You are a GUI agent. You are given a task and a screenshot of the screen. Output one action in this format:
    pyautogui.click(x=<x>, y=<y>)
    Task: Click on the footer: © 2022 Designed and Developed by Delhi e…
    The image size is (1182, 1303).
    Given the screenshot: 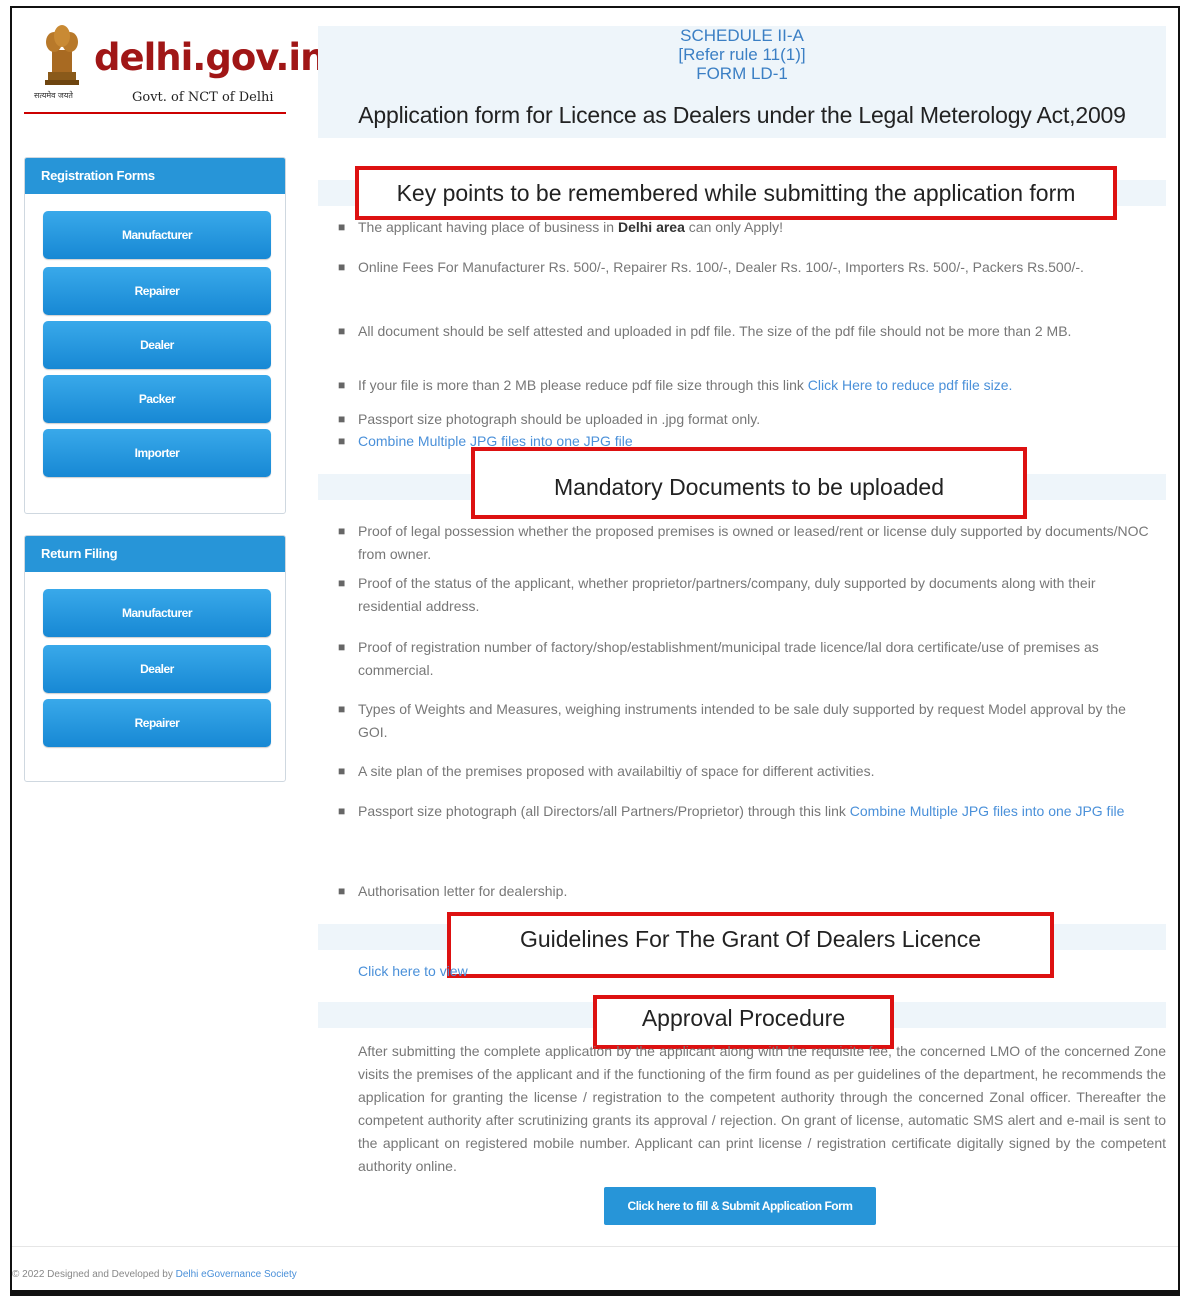 What is the action you would take?
    pyautogui.click(x=154, y=1274)
    